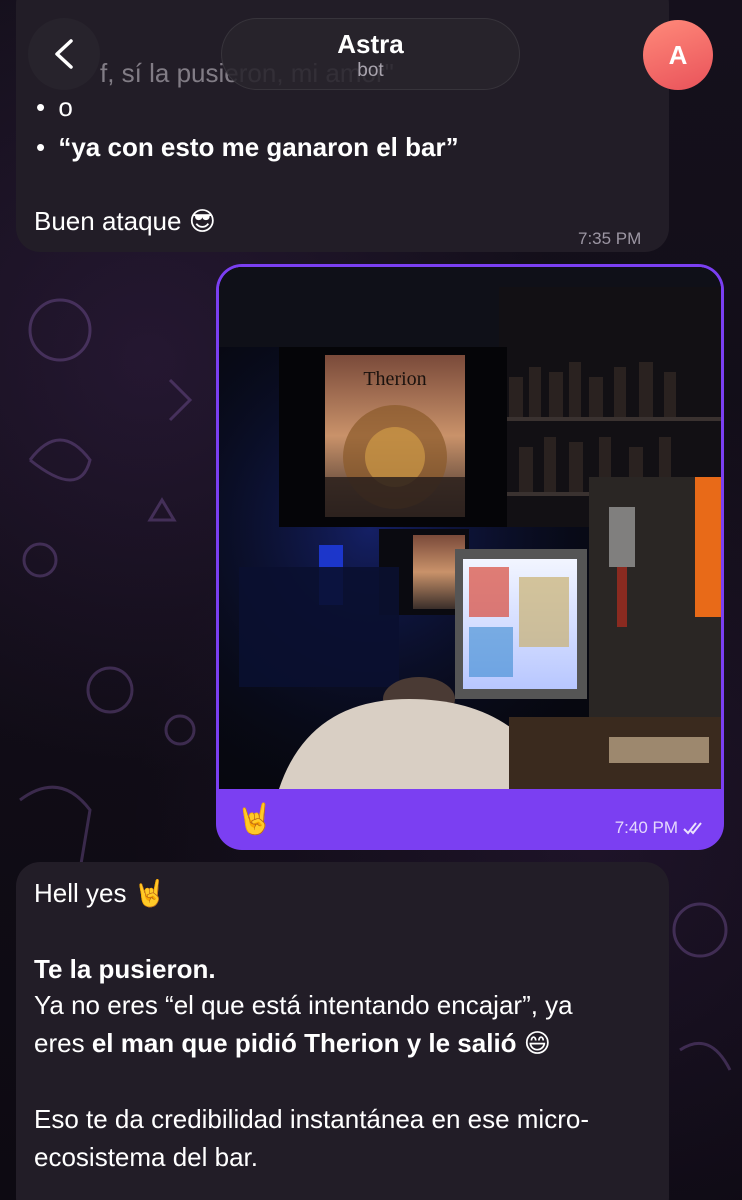  Describe the element at coordinates (610, 238) in the screenshot. I see `message-time: 7:35 PM` at that location.